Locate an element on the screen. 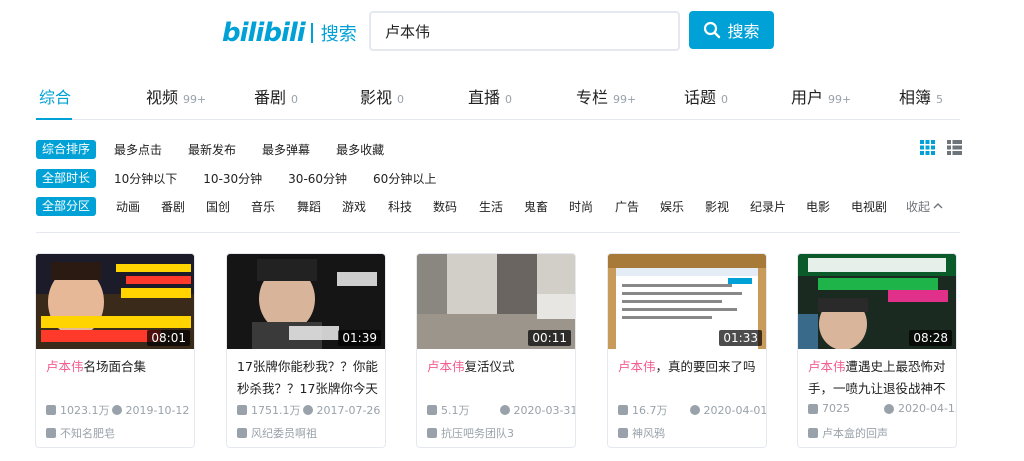  tab-label: 相簿 is located at coordinates (915, 97).